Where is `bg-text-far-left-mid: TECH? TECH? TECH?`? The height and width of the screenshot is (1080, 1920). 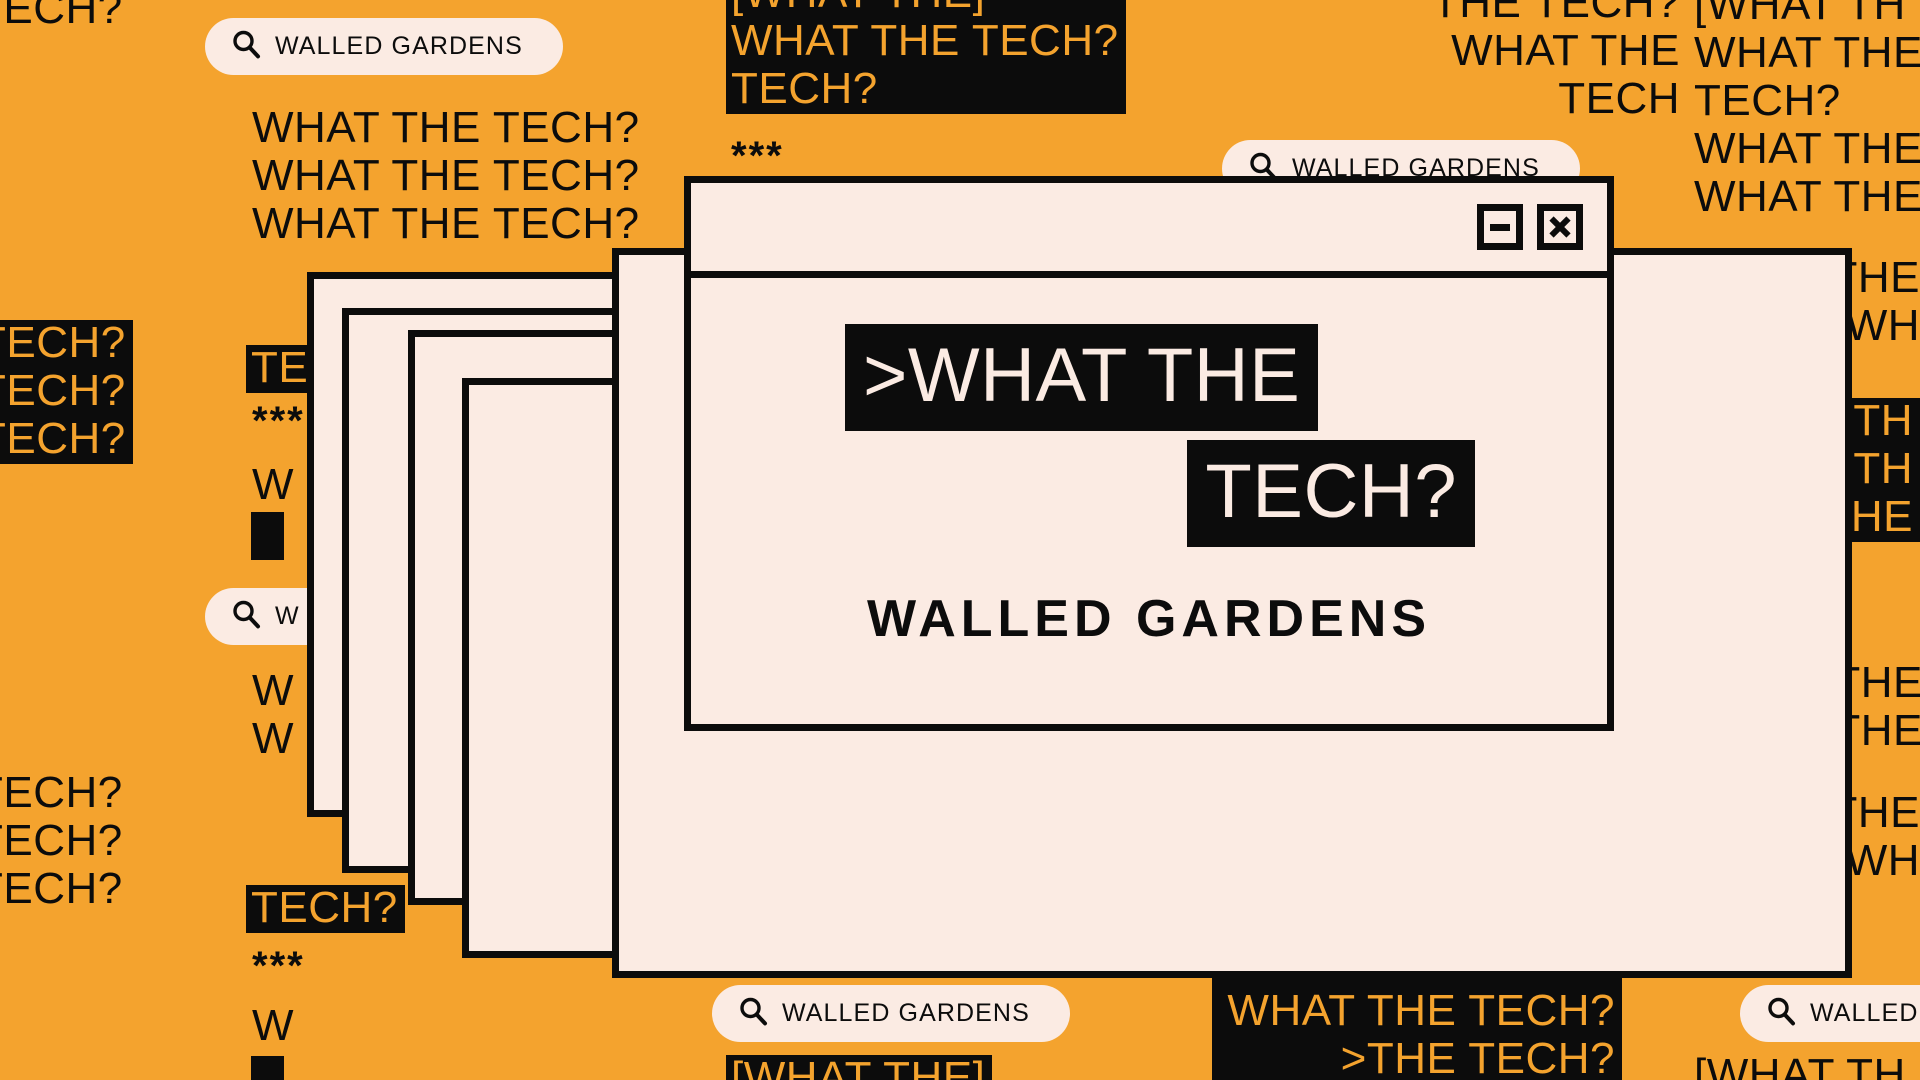
bg-text-far-left-mid: TECH? TECH? TECH? is located at coordinates (66, 392).